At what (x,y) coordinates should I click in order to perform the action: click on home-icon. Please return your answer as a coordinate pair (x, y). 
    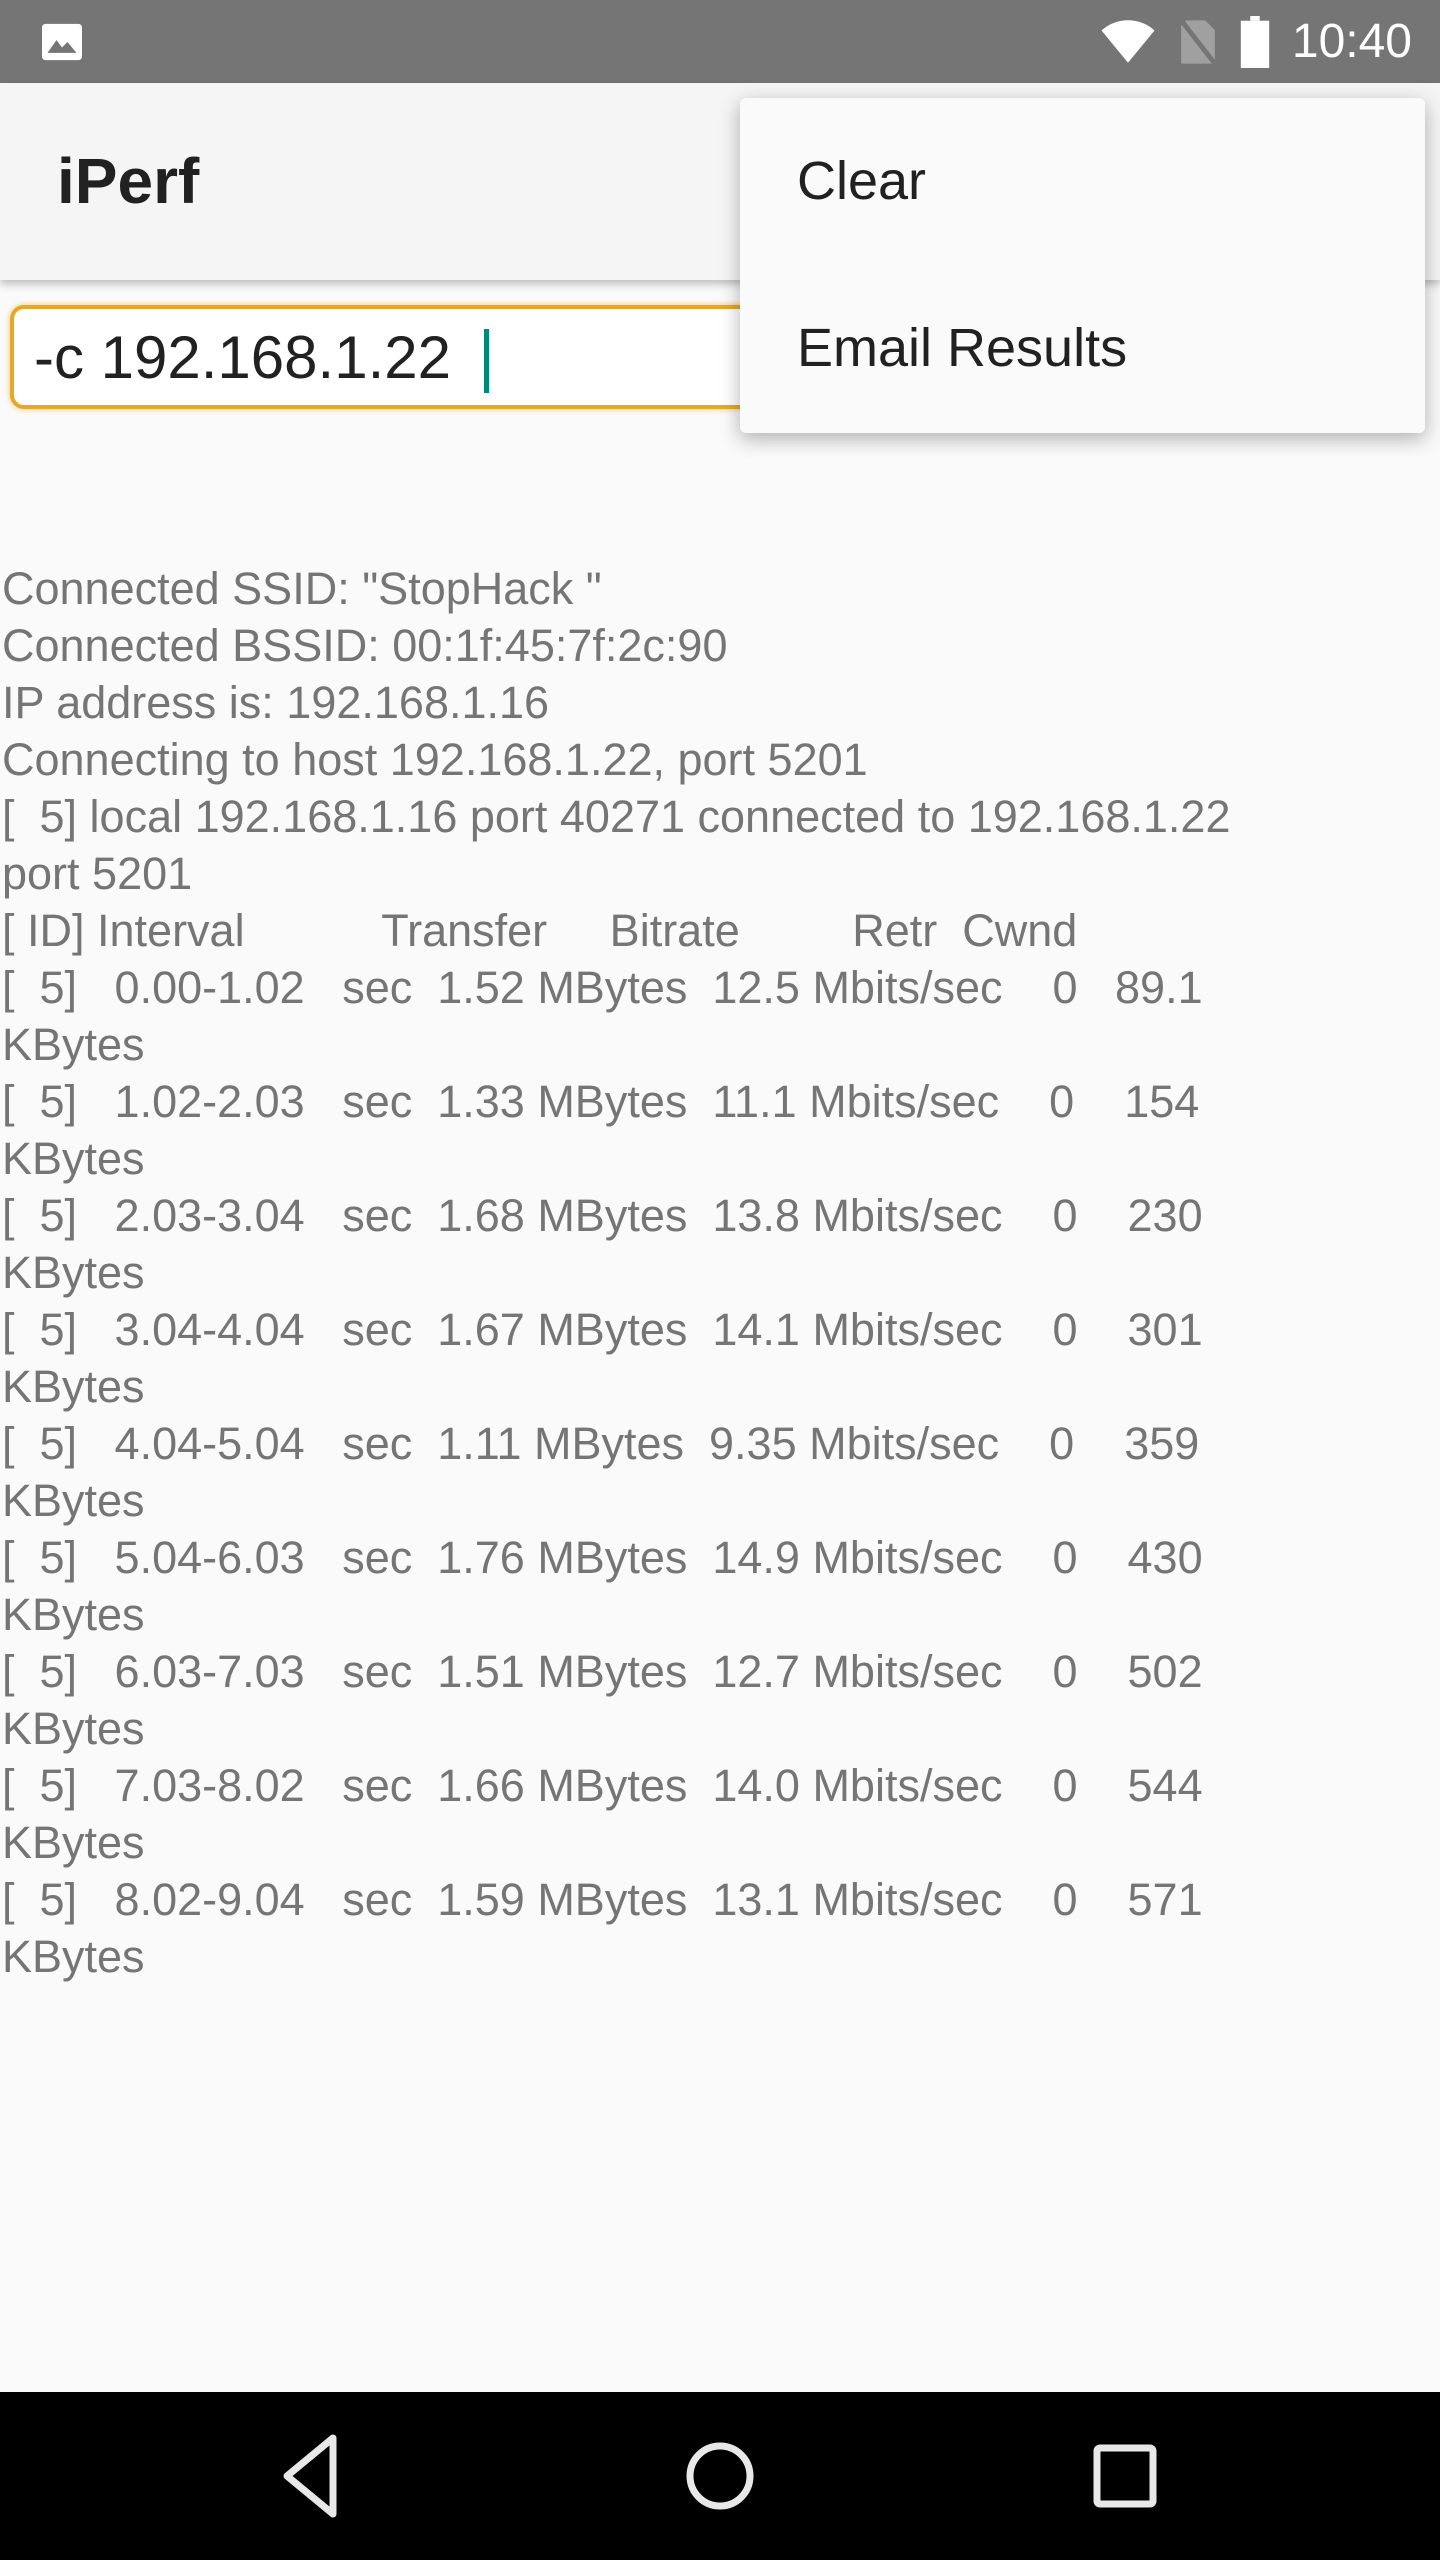
    Looking at the image, I should click on (720, 2476).